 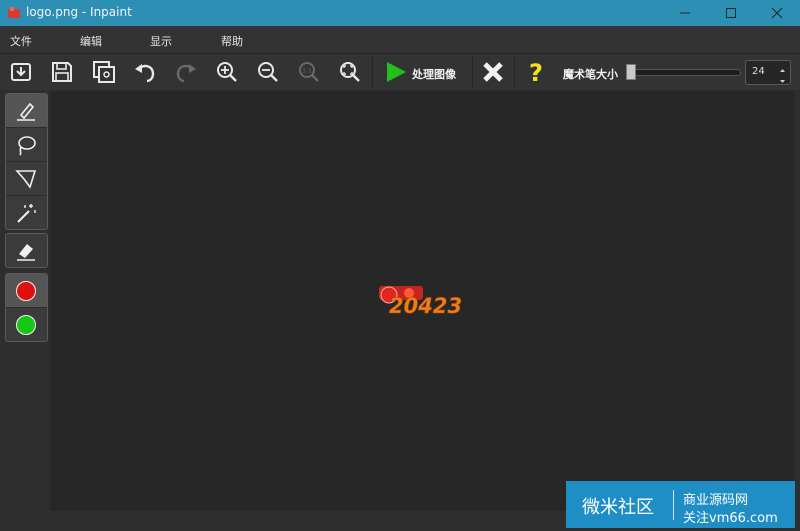 I want to click on open-icon, so click(x=21, y=72).